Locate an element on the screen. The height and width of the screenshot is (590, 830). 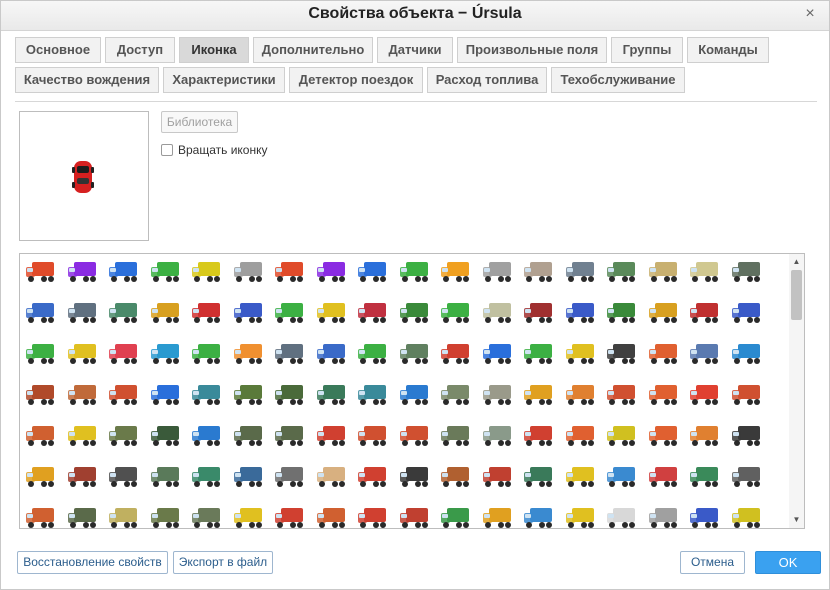
close-icon: × is located at coordinates (810, 14).